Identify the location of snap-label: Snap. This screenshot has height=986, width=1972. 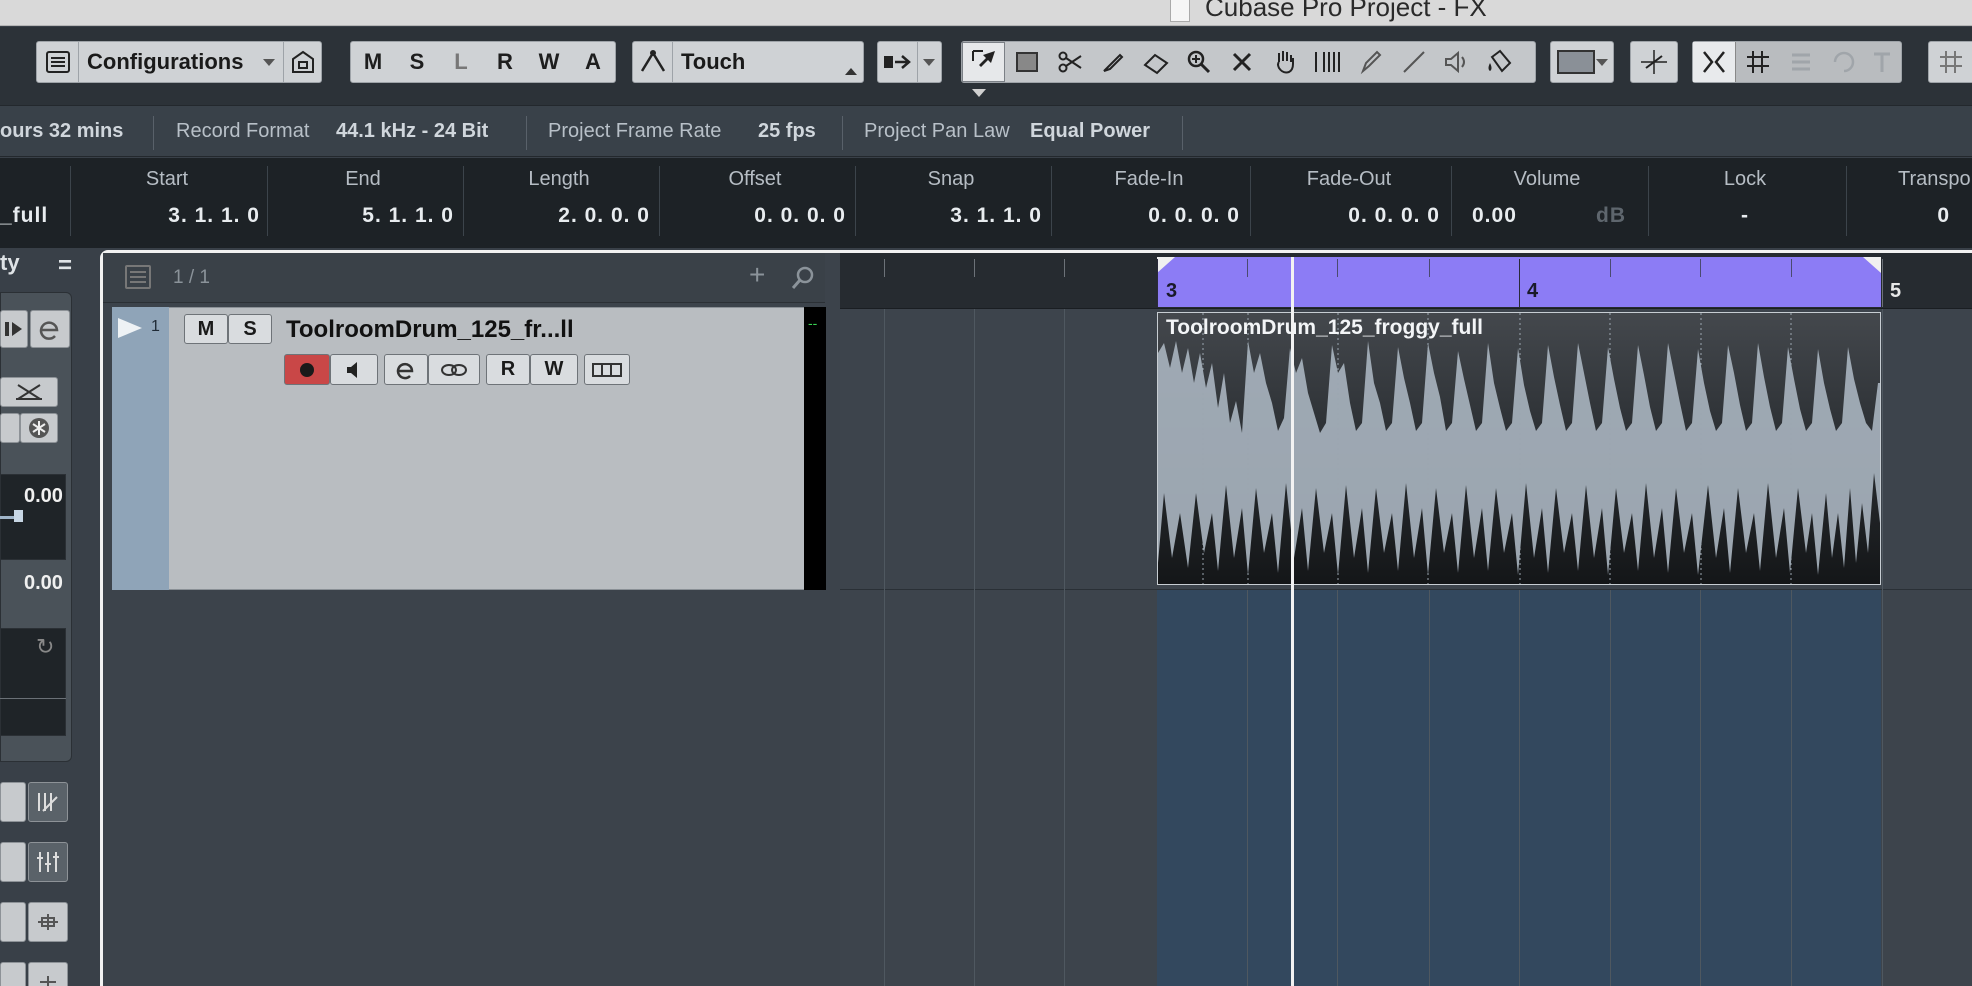
(951, 179).